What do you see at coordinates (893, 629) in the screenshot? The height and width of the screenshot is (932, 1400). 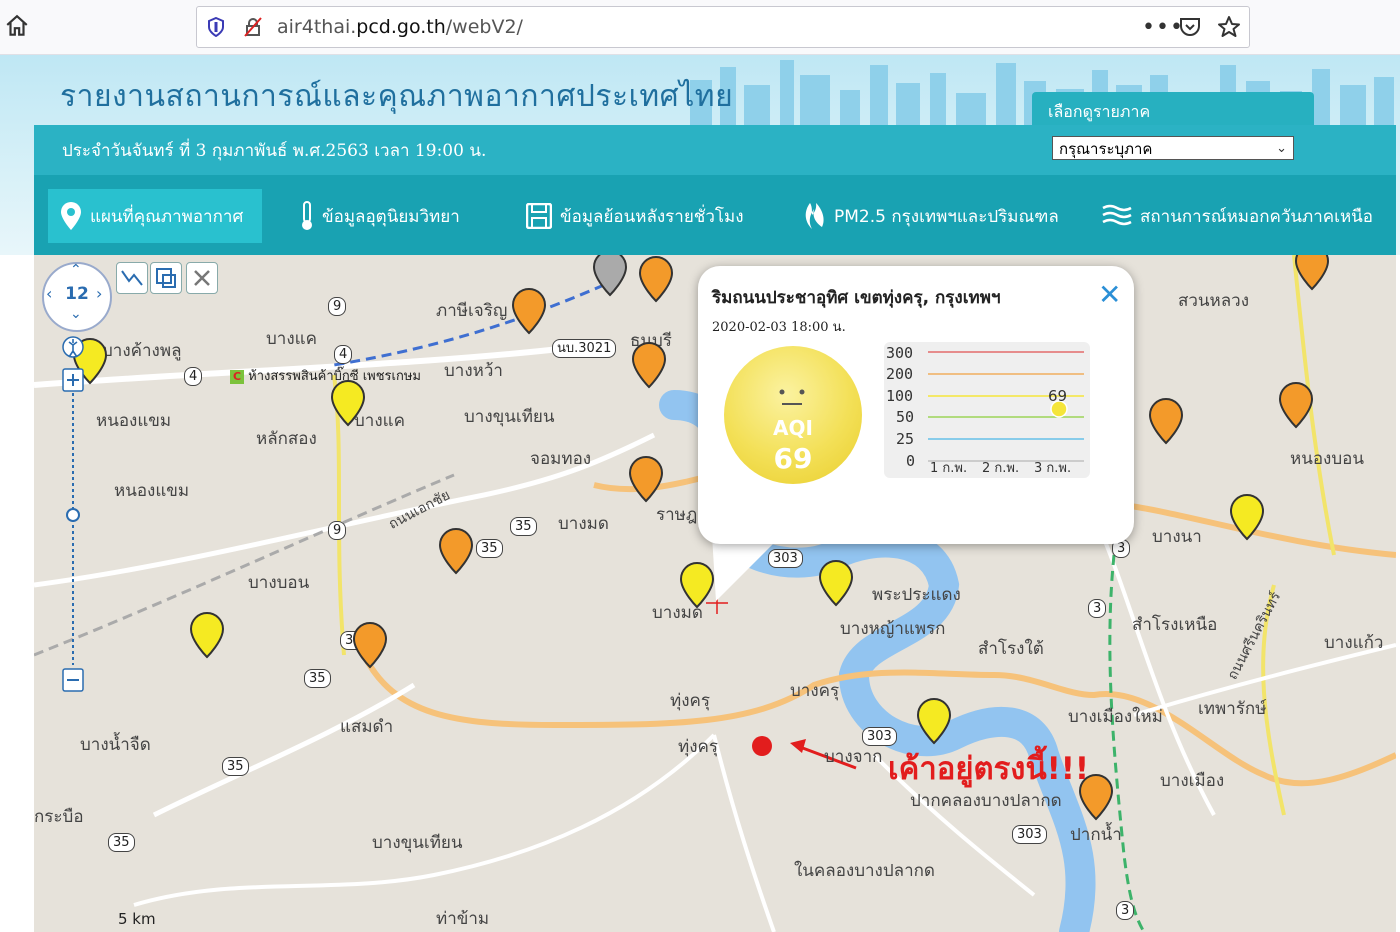 I see `place-label: บางหญ้าแพรก` at bounding box center [893, 629].